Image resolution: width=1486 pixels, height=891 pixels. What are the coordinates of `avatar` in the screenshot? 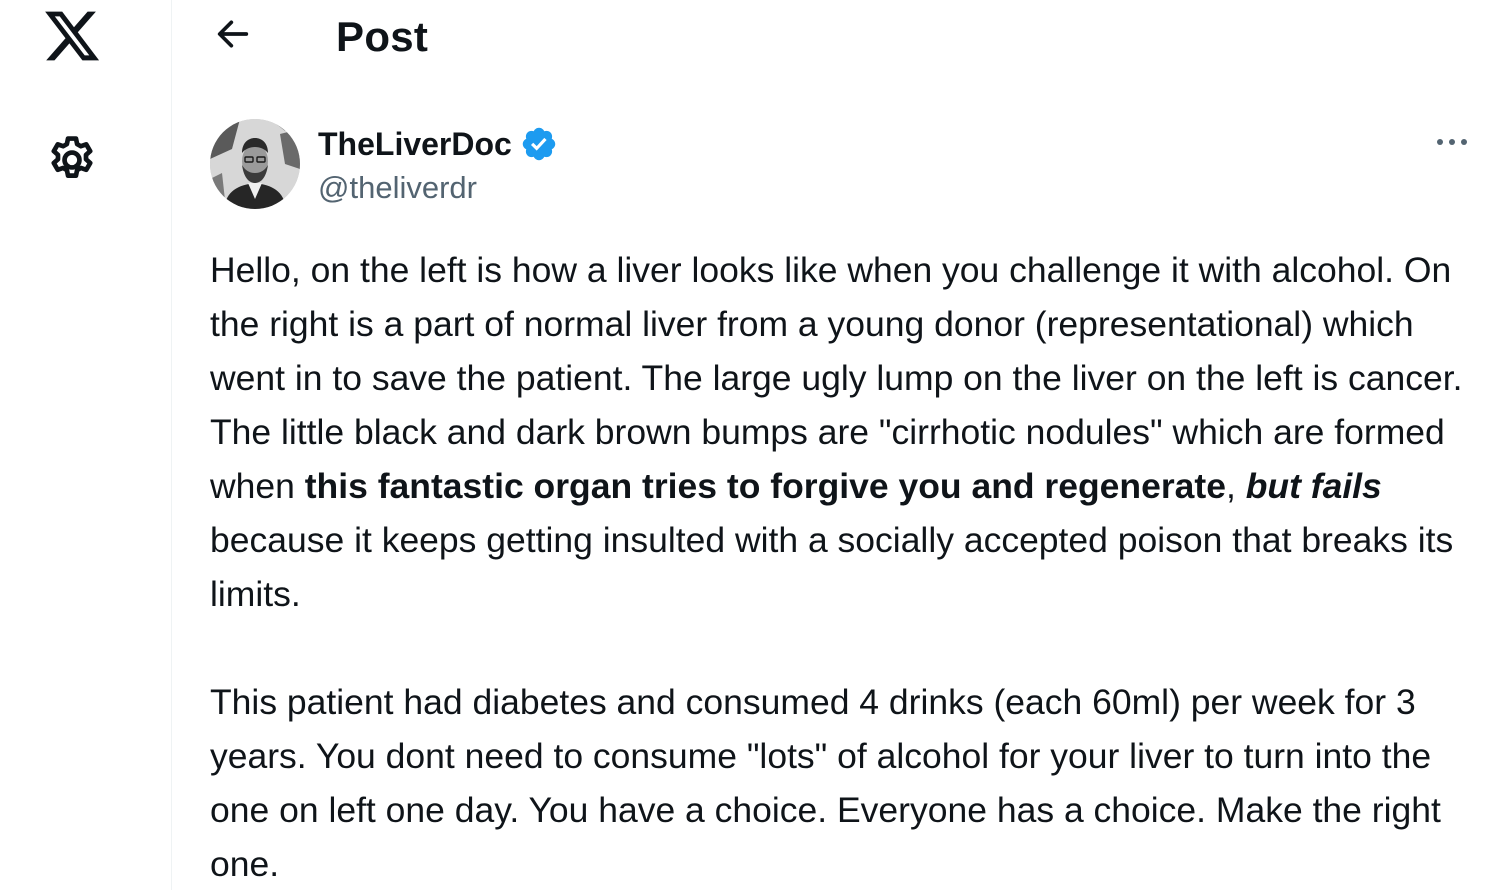 It's located at (255, 164).